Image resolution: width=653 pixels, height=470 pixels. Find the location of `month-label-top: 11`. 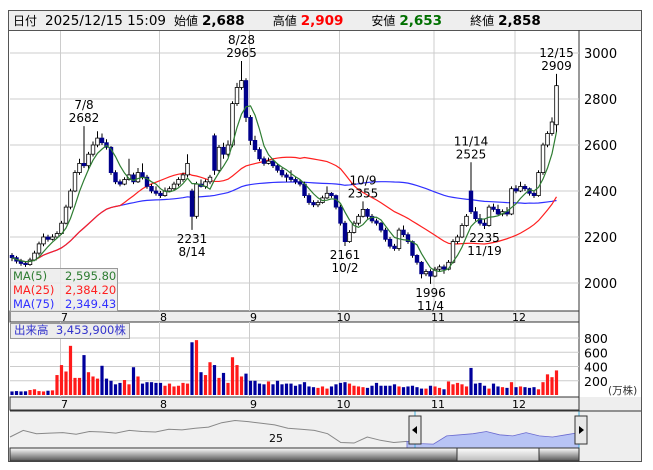

month-label-top: 11 is located at coordinates (438, 317).